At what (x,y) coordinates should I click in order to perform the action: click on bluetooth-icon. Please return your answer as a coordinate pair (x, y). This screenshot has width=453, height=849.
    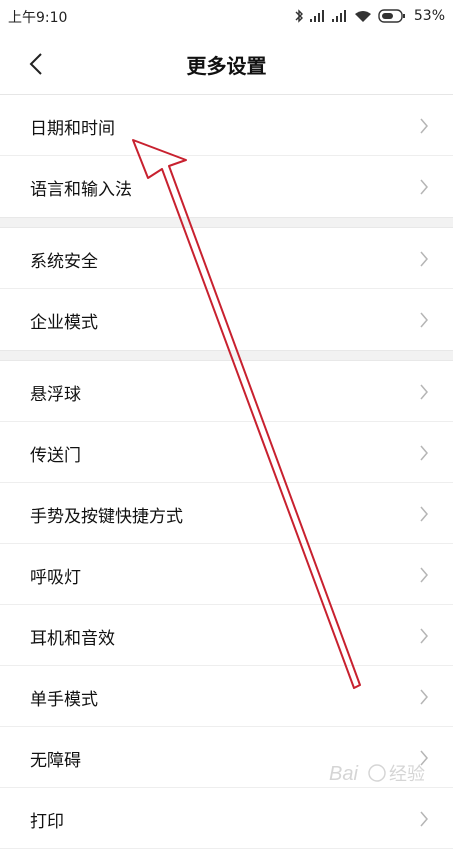
    Looking at the image, I should click on (299, 16).